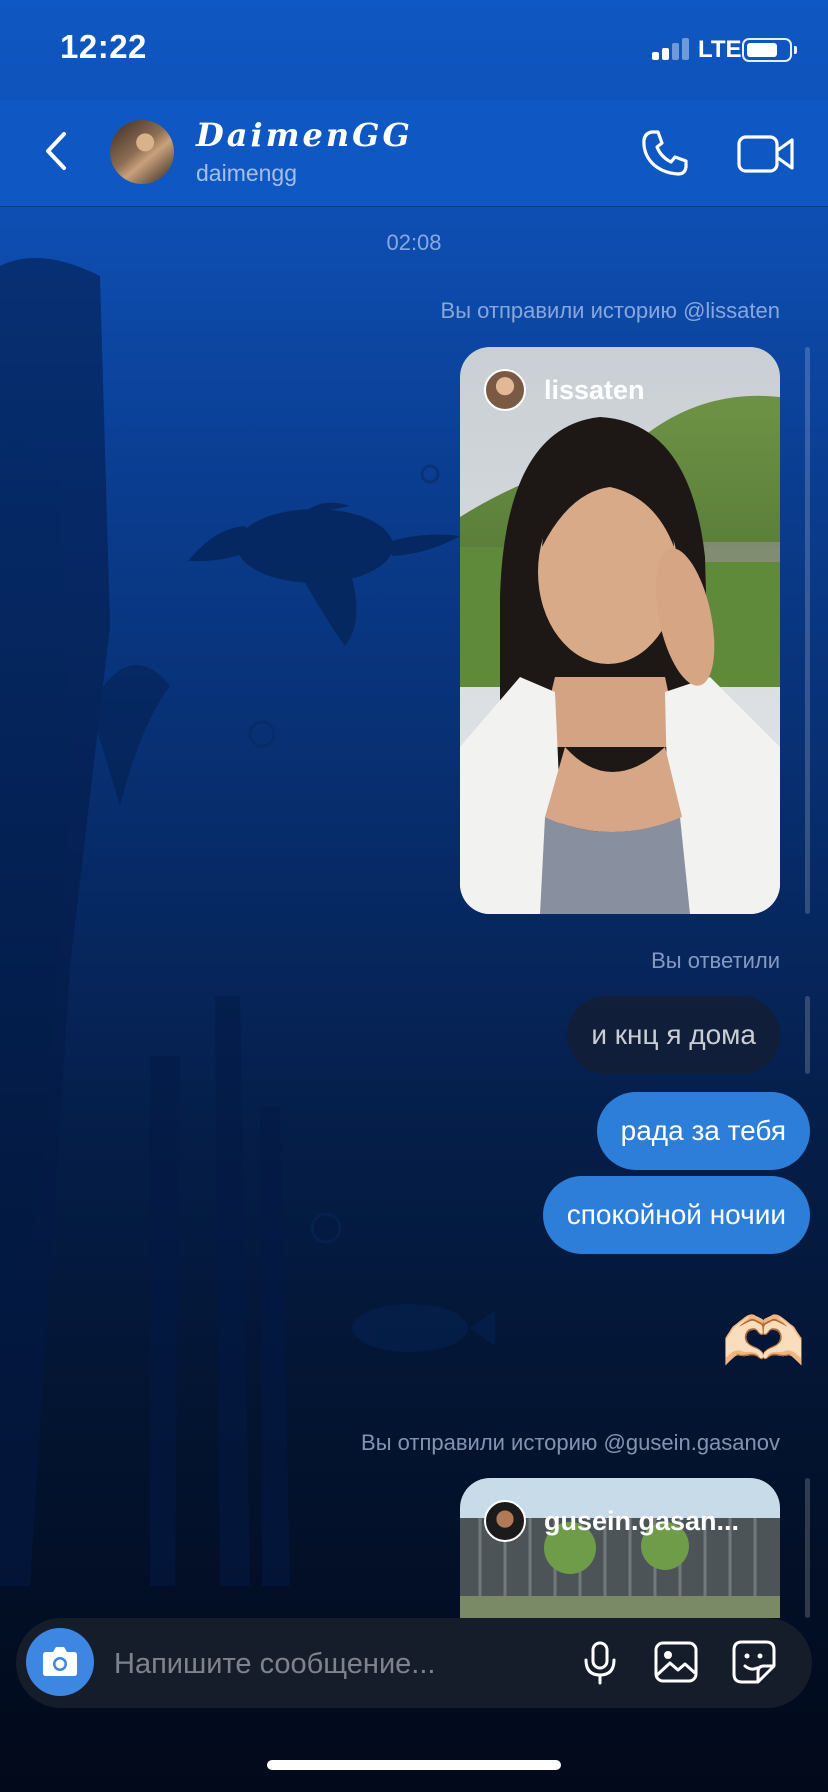 The height and width of the screenshot is (1792, 828). What do you see at coordinates (56, 151) in the screenshot?
I see `chevron-left-icon` at bounding box center [56, 151].